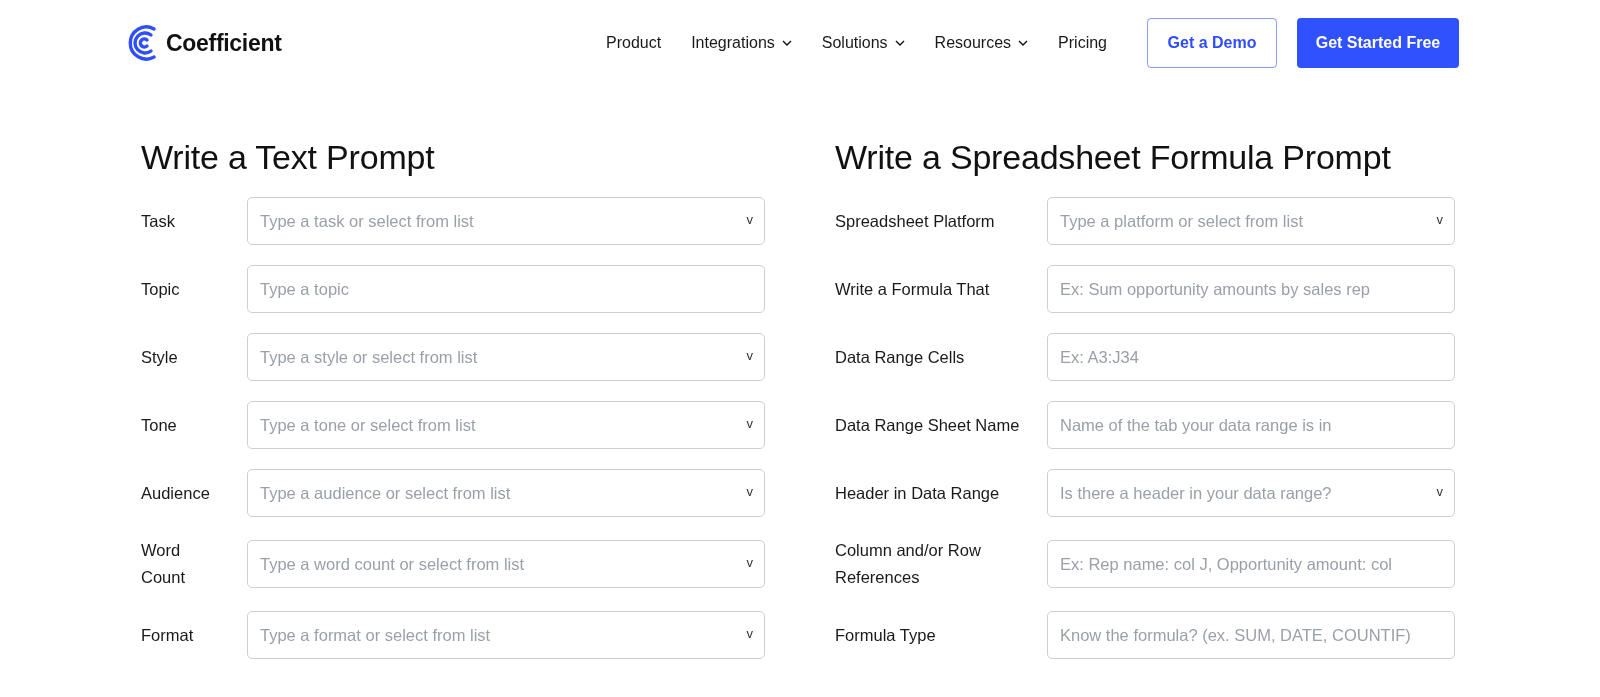 The width and height of the screenshot is (1600, 697). What do you see at coordinates (928, 425) in the screenshot?
I see `field-label: Data Range Sheet Name` at bounding box center [928, 425].